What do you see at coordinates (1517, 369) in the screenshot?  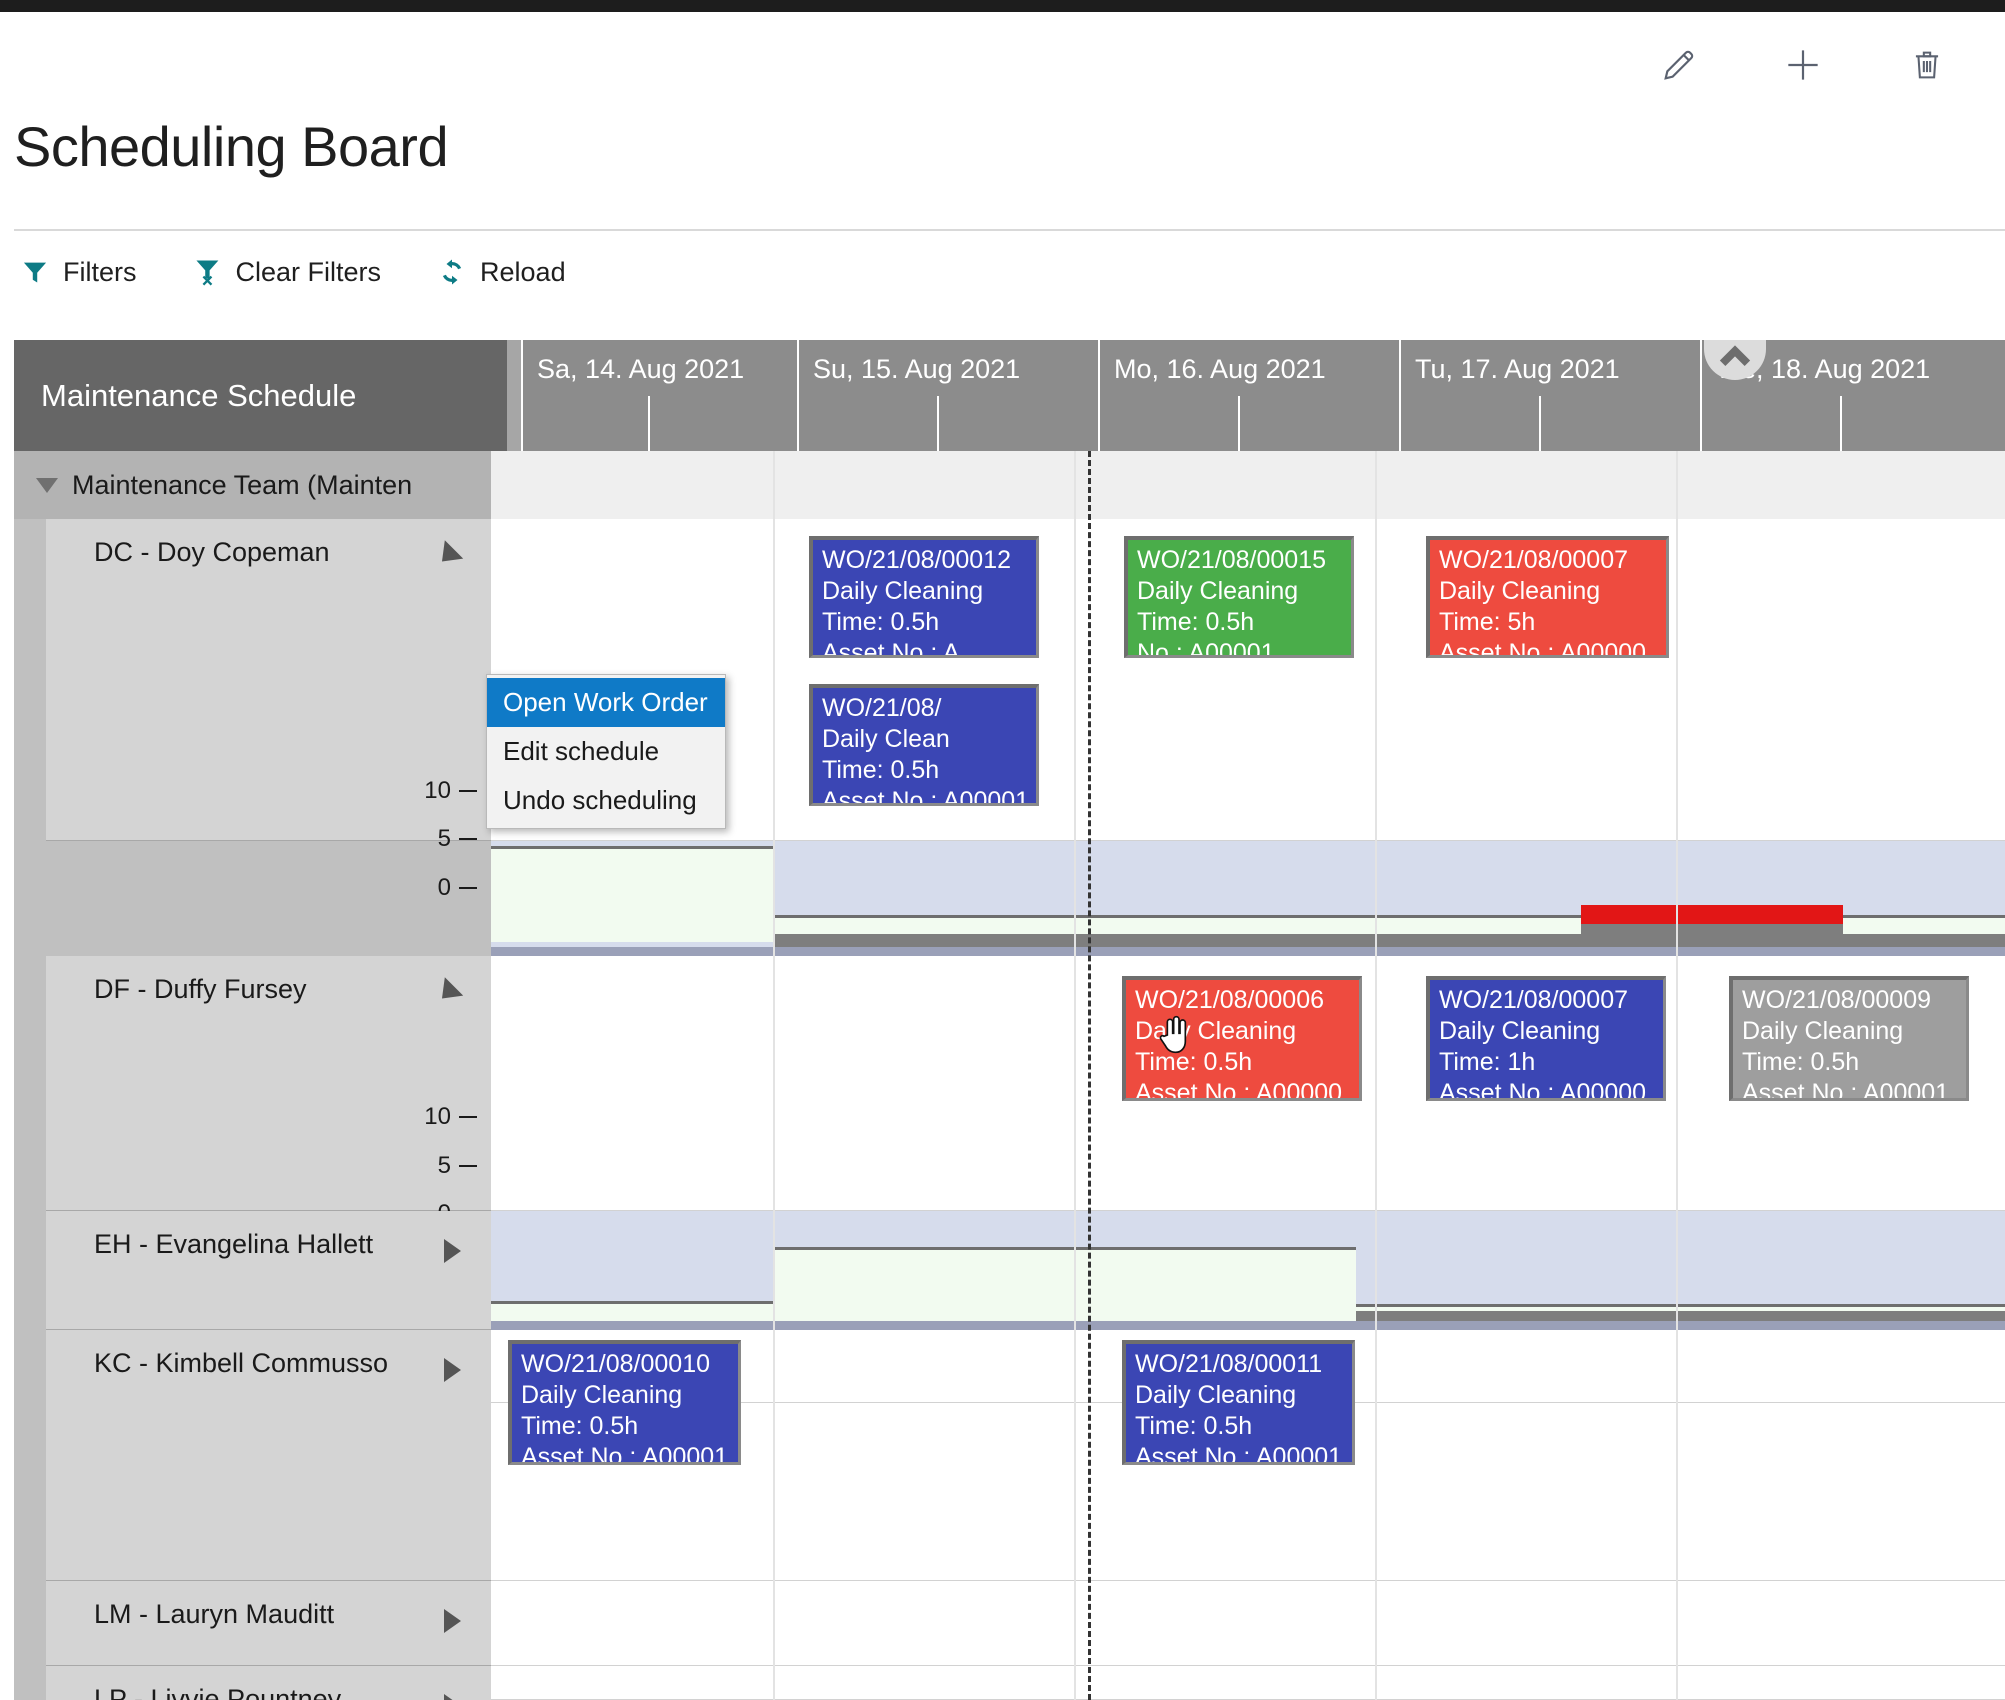 I see `day-header-label: Tu, 17. Aug 2021` at bounding box center [1517, 369].